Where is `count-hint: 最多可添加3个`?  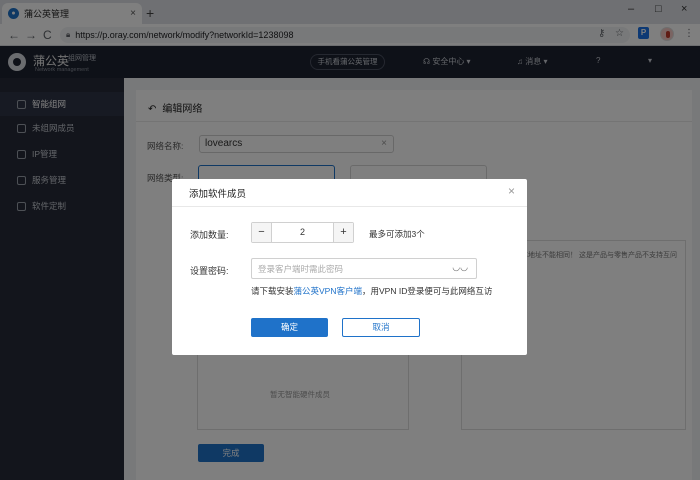 count-hint: 最多可添加3个 is located at coordinates (397, 234).